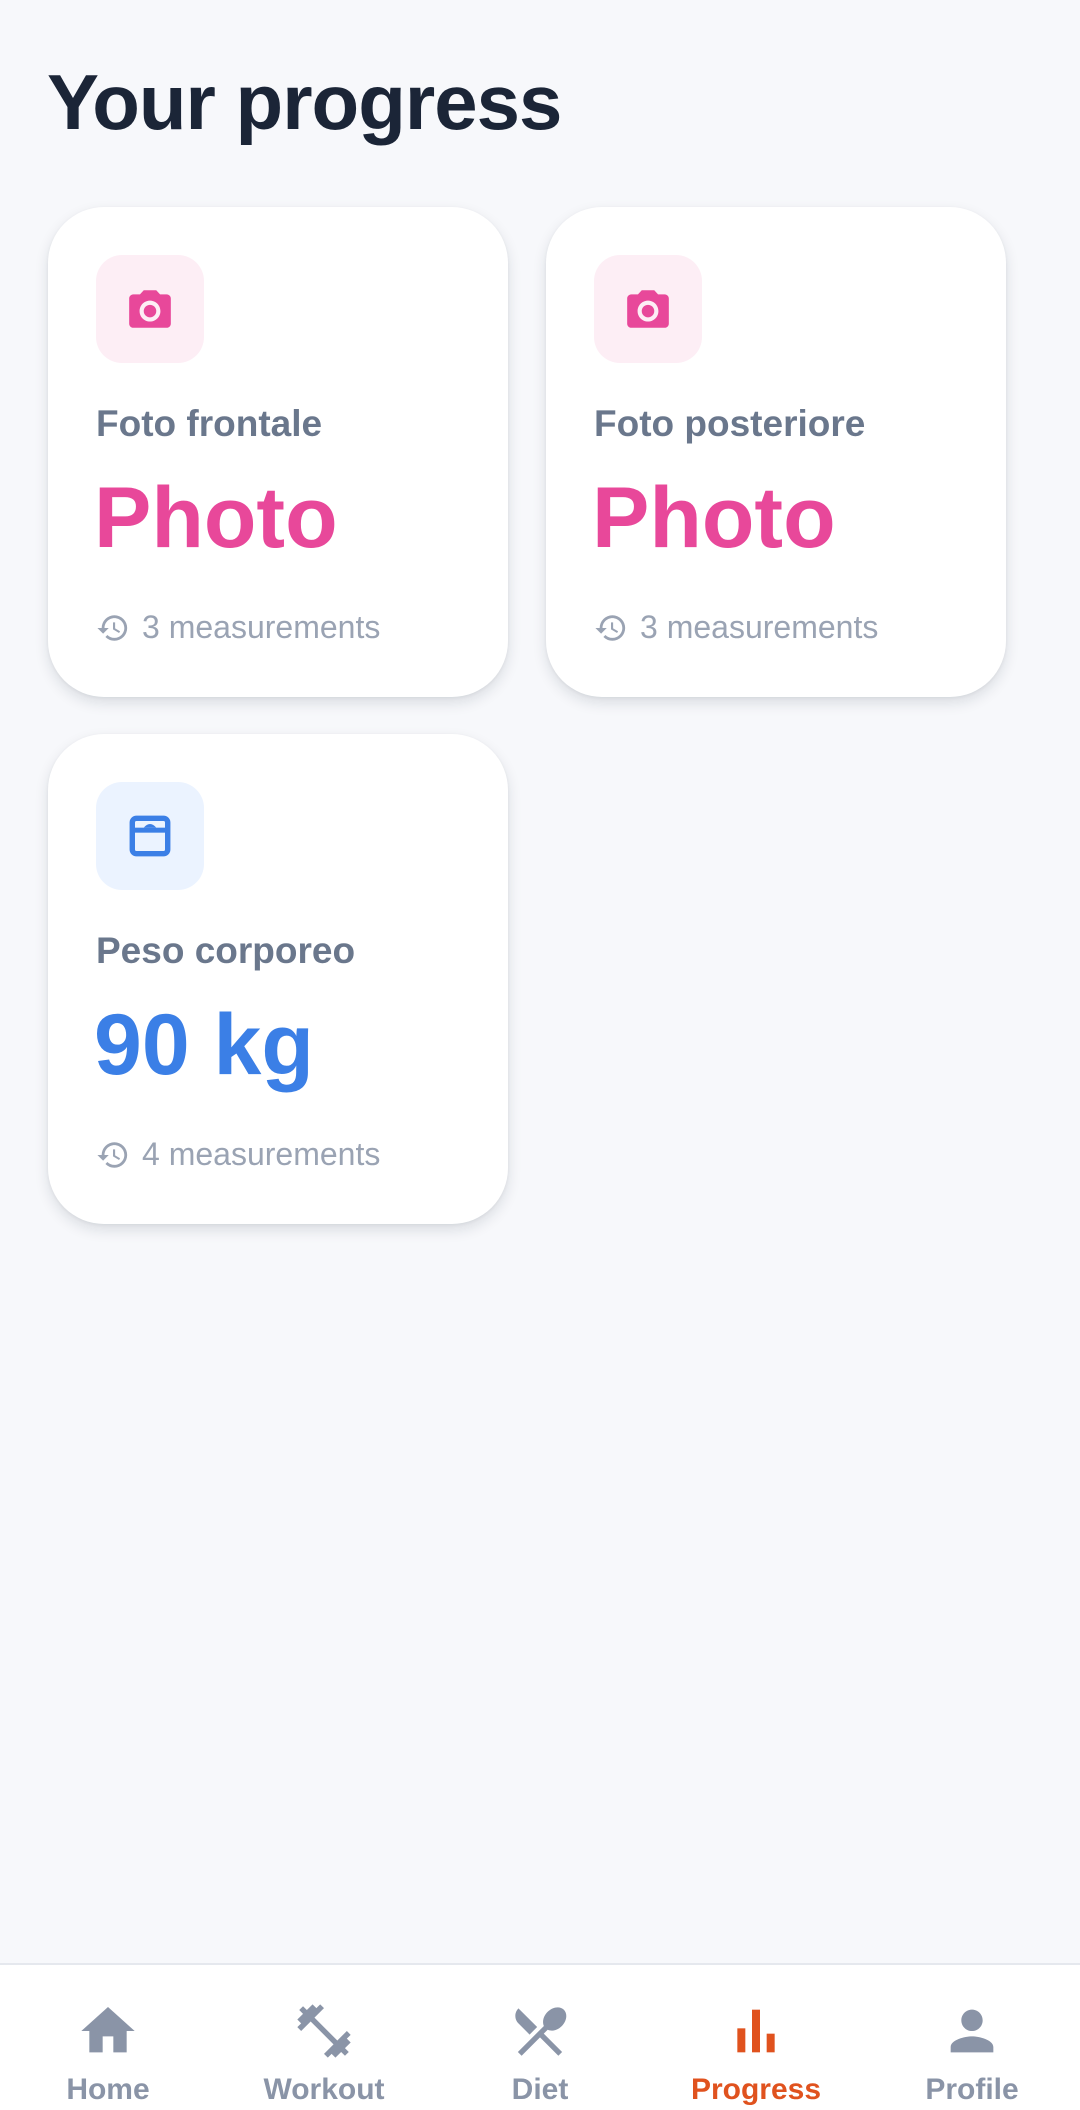 This screenshot has height=2110, width=1080. Describe the element at coordinates (756, 2089) in the screenshot. I see `nav-label: Progress` at that location.